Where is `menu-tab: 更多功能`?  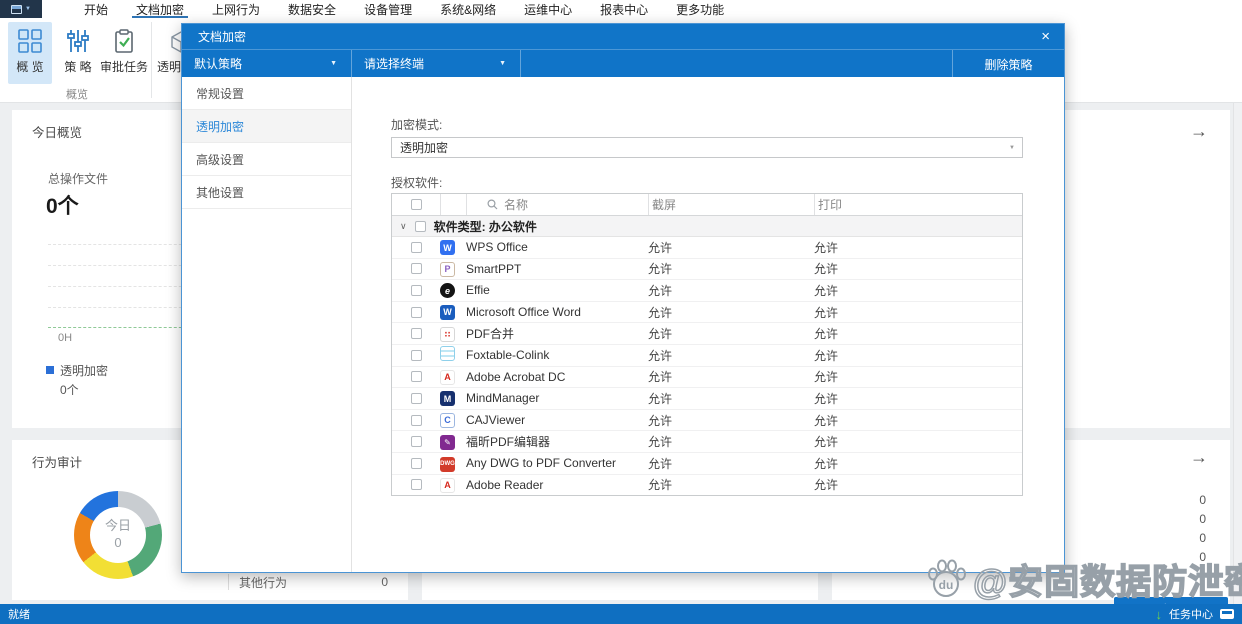
menu-tab: 更多功能 is located at coordinates (700, 9).